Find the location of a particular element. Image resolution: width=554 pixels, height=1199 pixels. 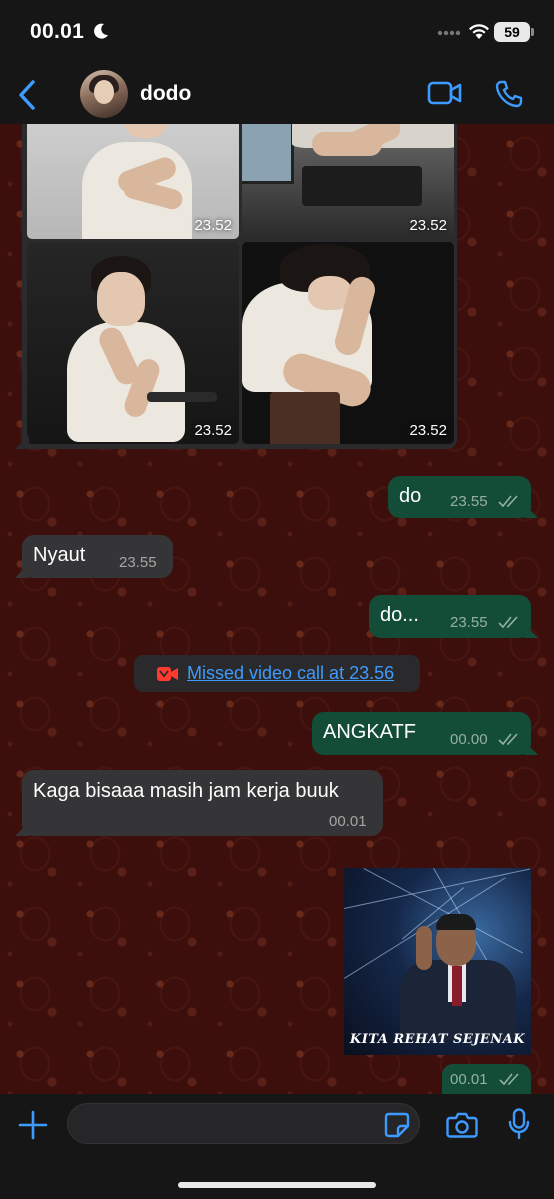

message-bubble-outgoing: do... 23.55 is located at coordinates (453, 616).